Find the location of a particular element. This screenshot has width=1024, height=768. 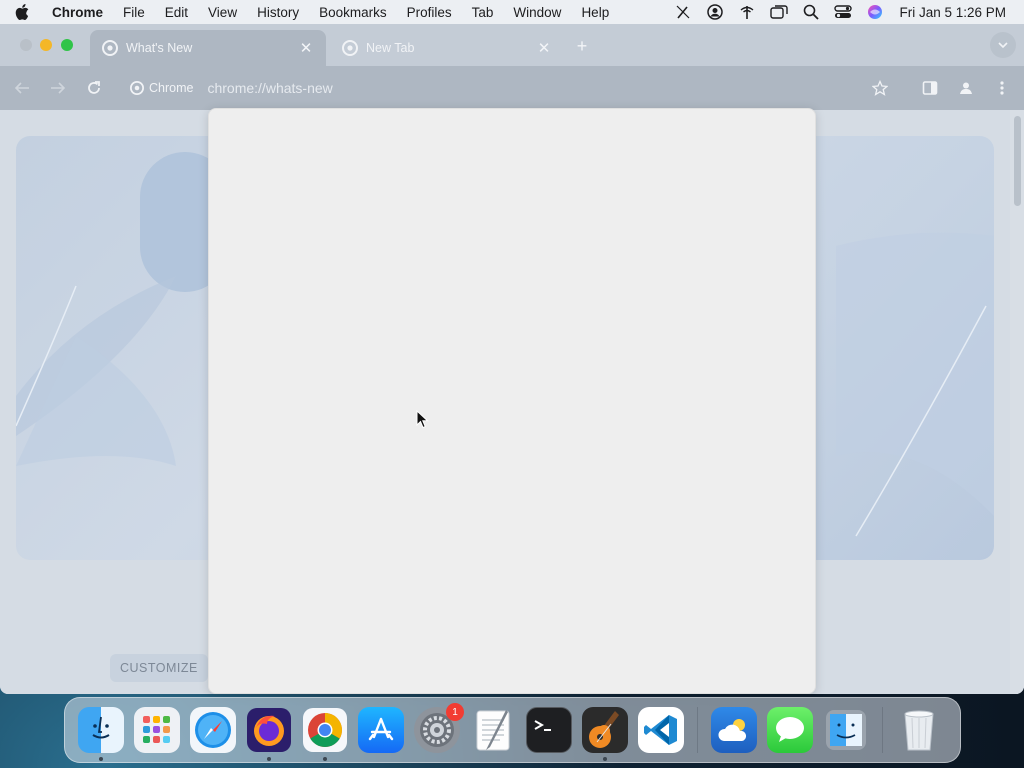

menu-profiles: Profiles is located at coordinates (429, 12).